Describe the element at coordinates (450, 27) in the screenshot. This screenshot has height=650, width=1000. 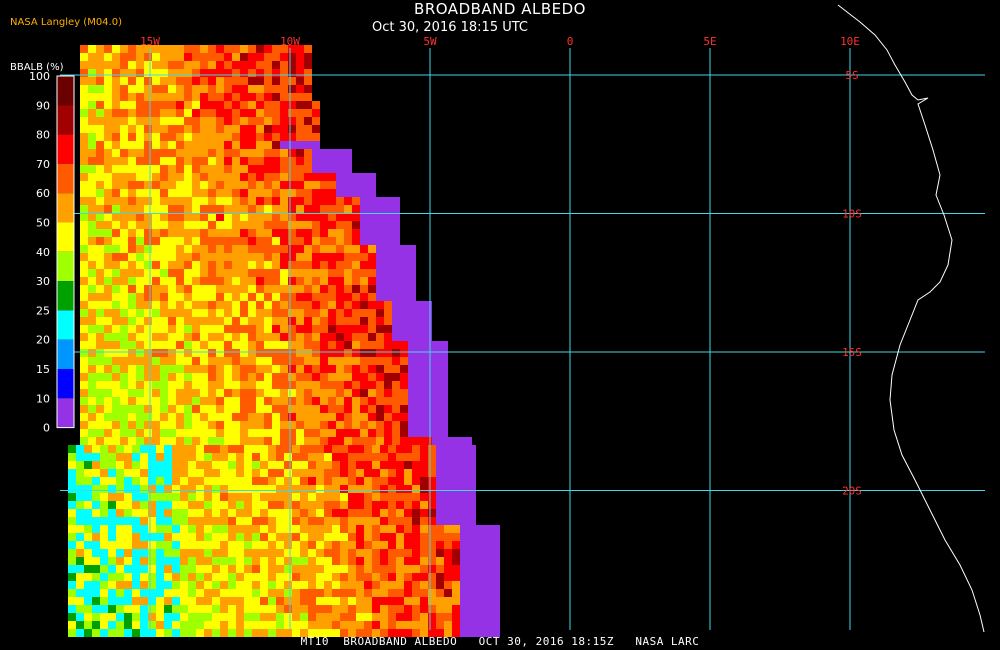
I see `map-timestamp: Oct 30, 2016 18:15 UTC` at that location.